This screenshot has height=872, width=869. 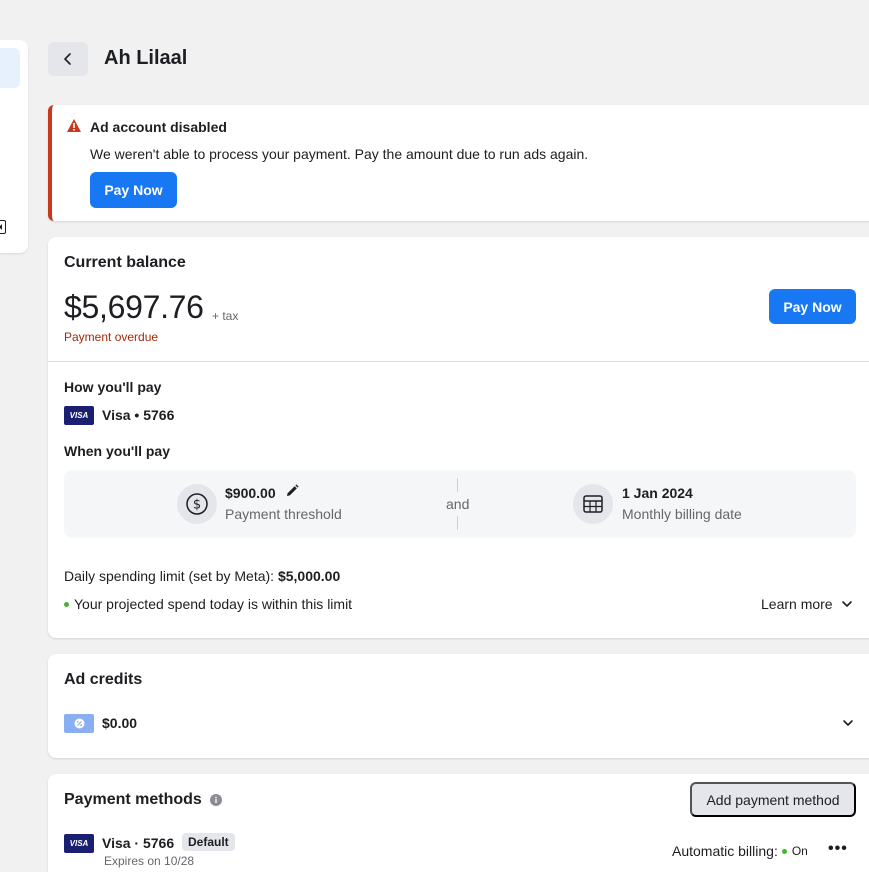 What do you see at coordinates (773, 799) in the screenshot?
I see `add-payment-method-button: Add payment method` at bounding box center [773, 799].